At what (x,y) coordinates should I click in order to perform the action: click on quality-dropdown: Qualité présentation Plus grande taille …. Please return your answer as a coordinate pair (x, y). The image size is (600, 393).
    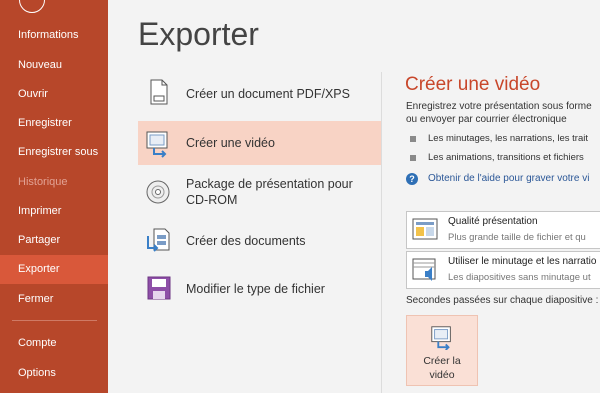
    Looking at the image, I should click on (503, 230).